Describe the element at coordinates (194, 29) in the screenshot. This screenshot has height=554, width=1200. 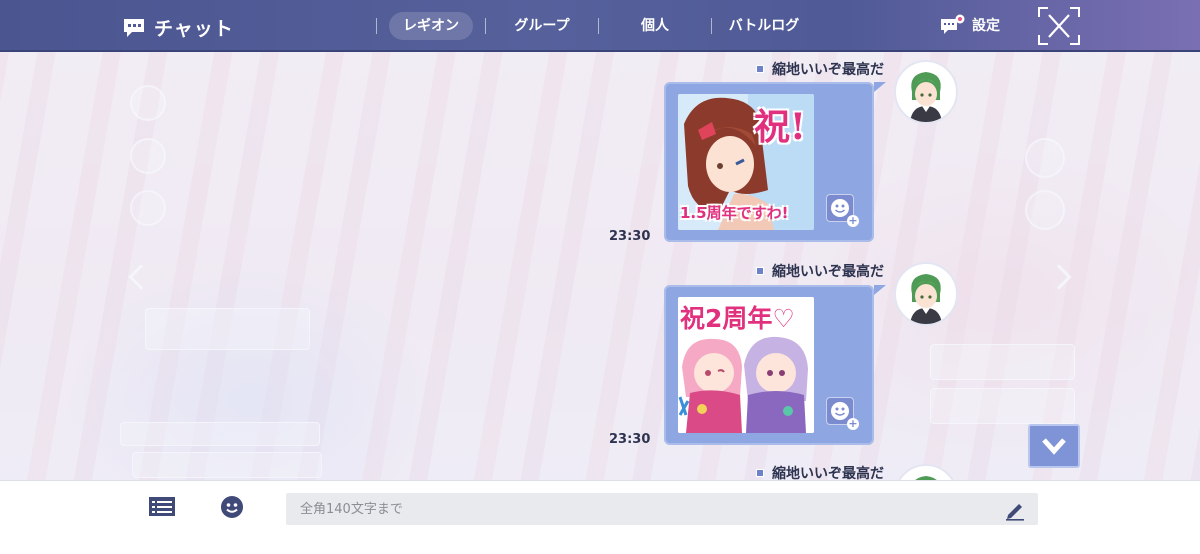
I see `page-title: チャット` at that location.